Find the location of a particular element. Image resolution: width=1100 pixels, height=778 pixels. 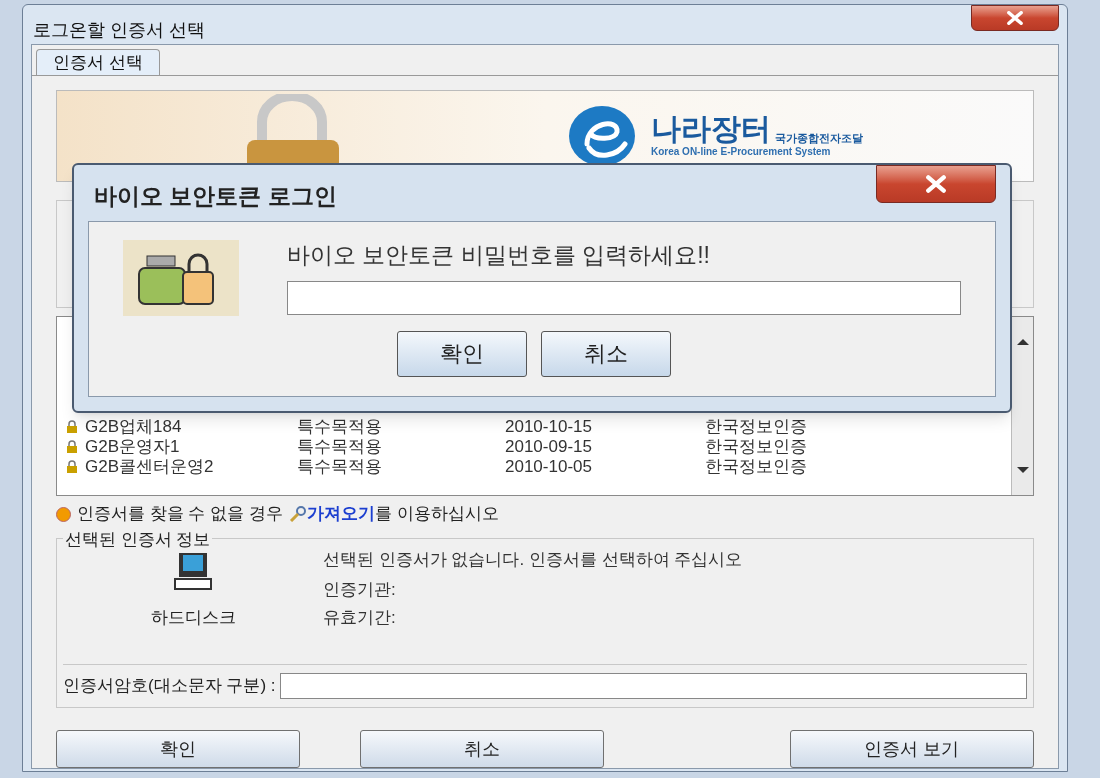

table-cell-text: G2B업체184 is located at coordinates (134, 427).